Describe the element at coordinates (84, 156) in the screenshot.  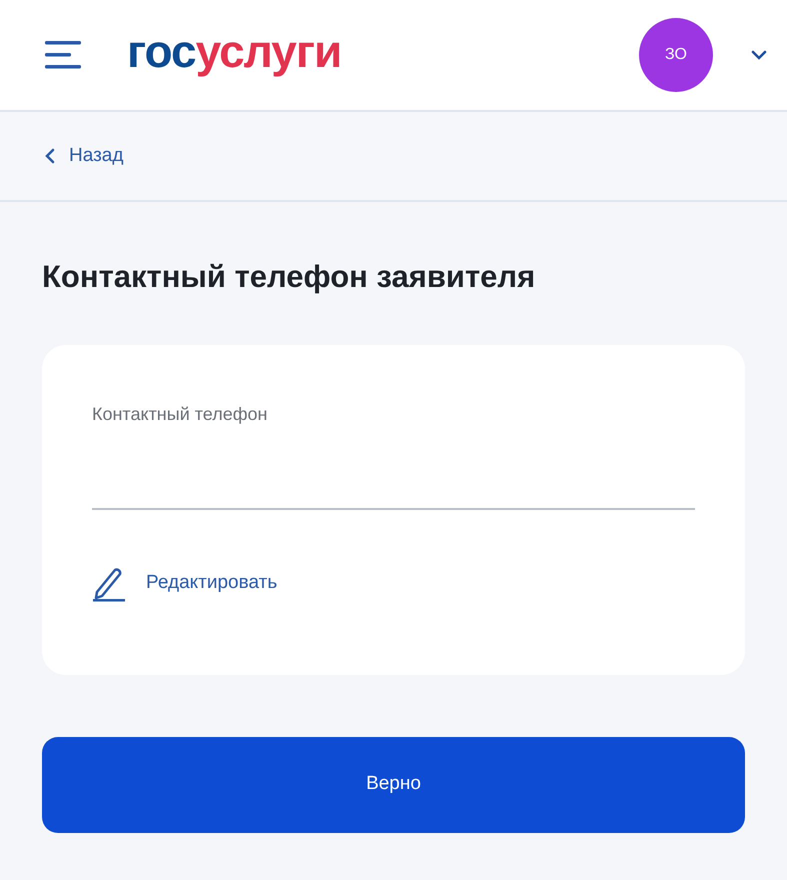
I see `back-link: Назад` at that location.